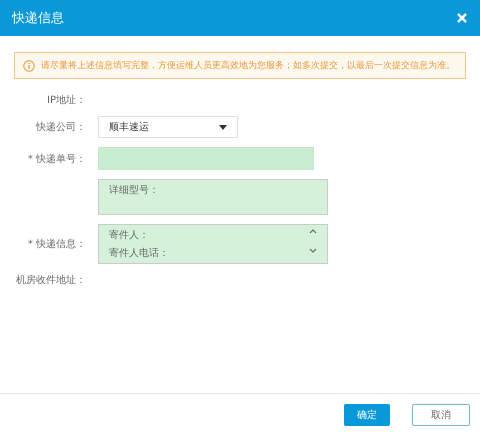  Describe the element at coordinates (213, 244) in the screenshot. I see `text-area: 寄件人： 寄件人电话：` at that location.